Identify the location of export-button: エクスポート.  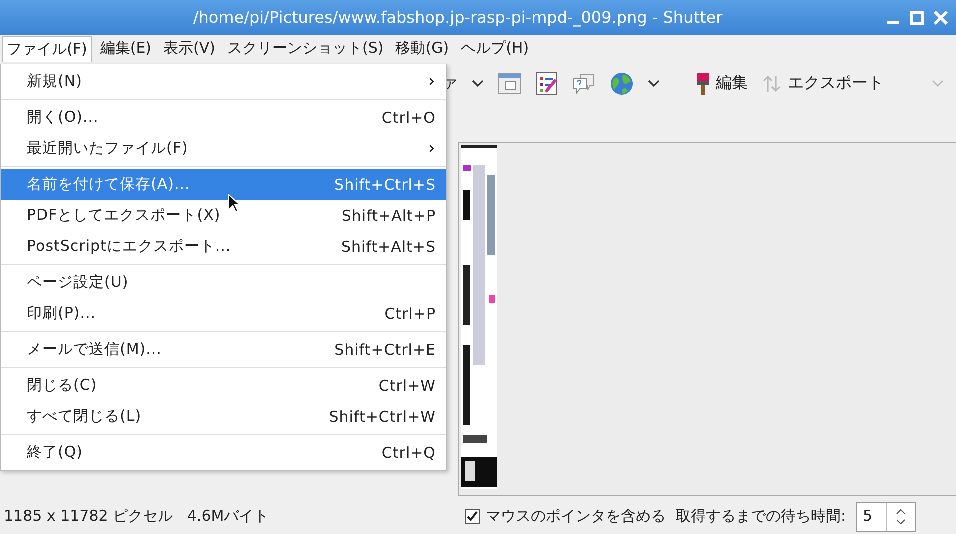
(836, 83).